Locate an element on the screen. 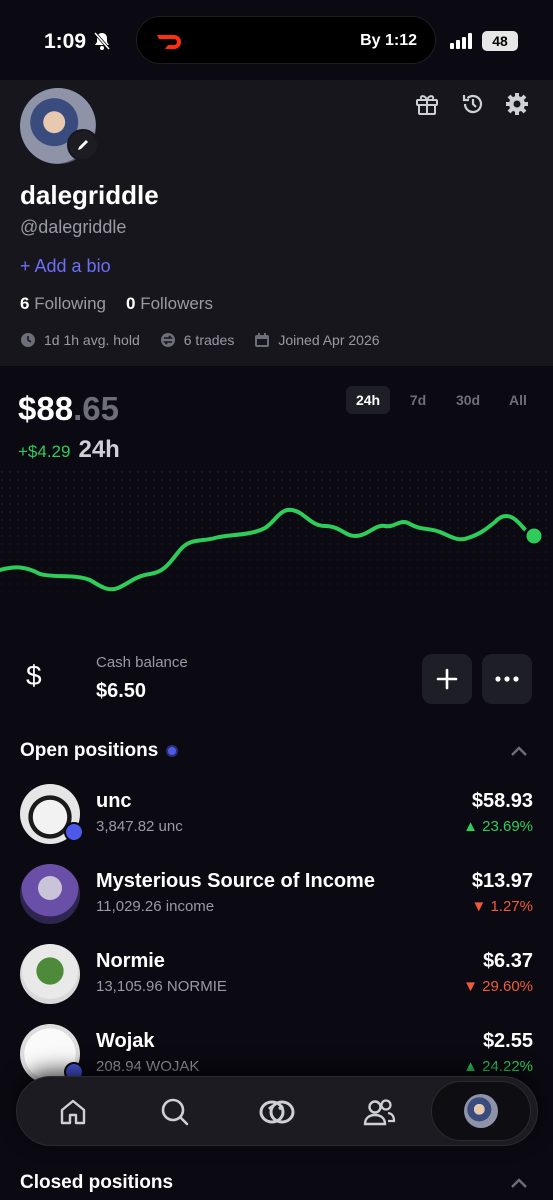  position-value: $13.97 is located at coordinates (502, 881).